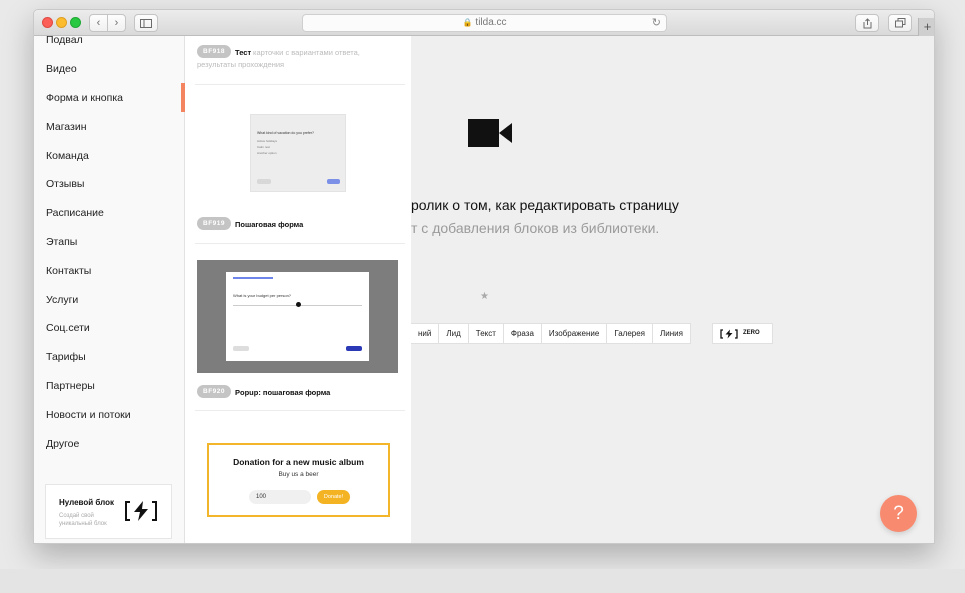  Describe the element at coordinates (286, 133) in the screenshot. I see `preview-question: What kind of vacation do you prefer?` at that location.